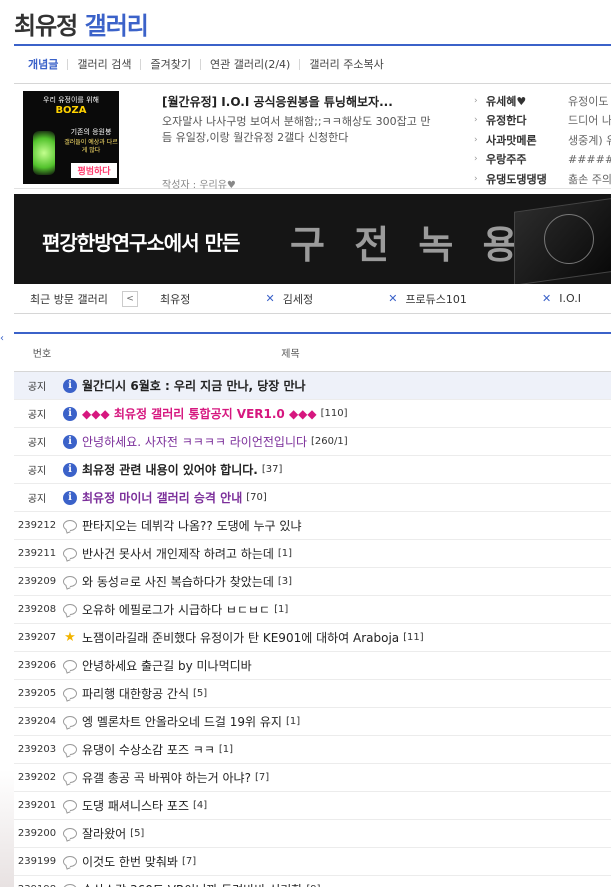 The height and width of the screenshot is (887, 611). I want to click on post-number: 239204, so click(37, 721).